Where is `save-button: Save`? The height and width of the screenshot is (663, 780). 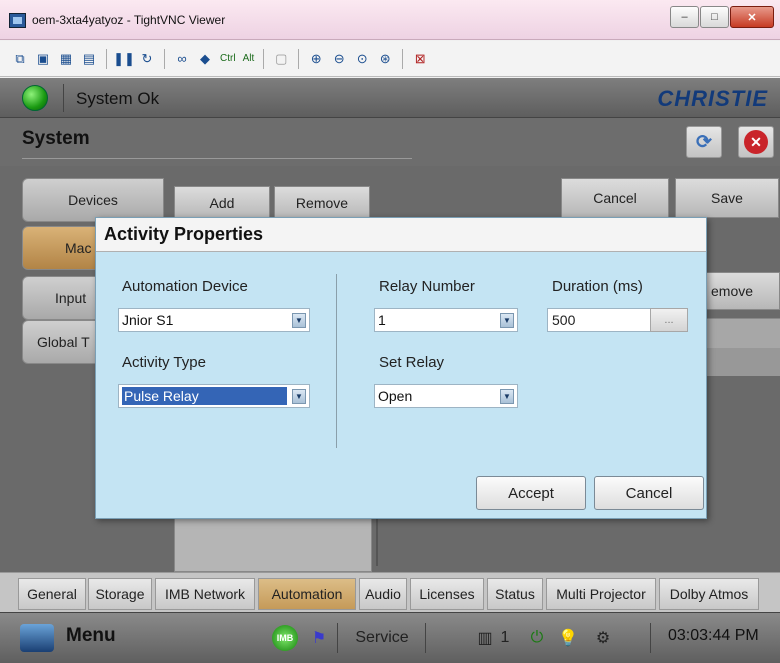
save-button: Save is located at coordinates (727, 198).